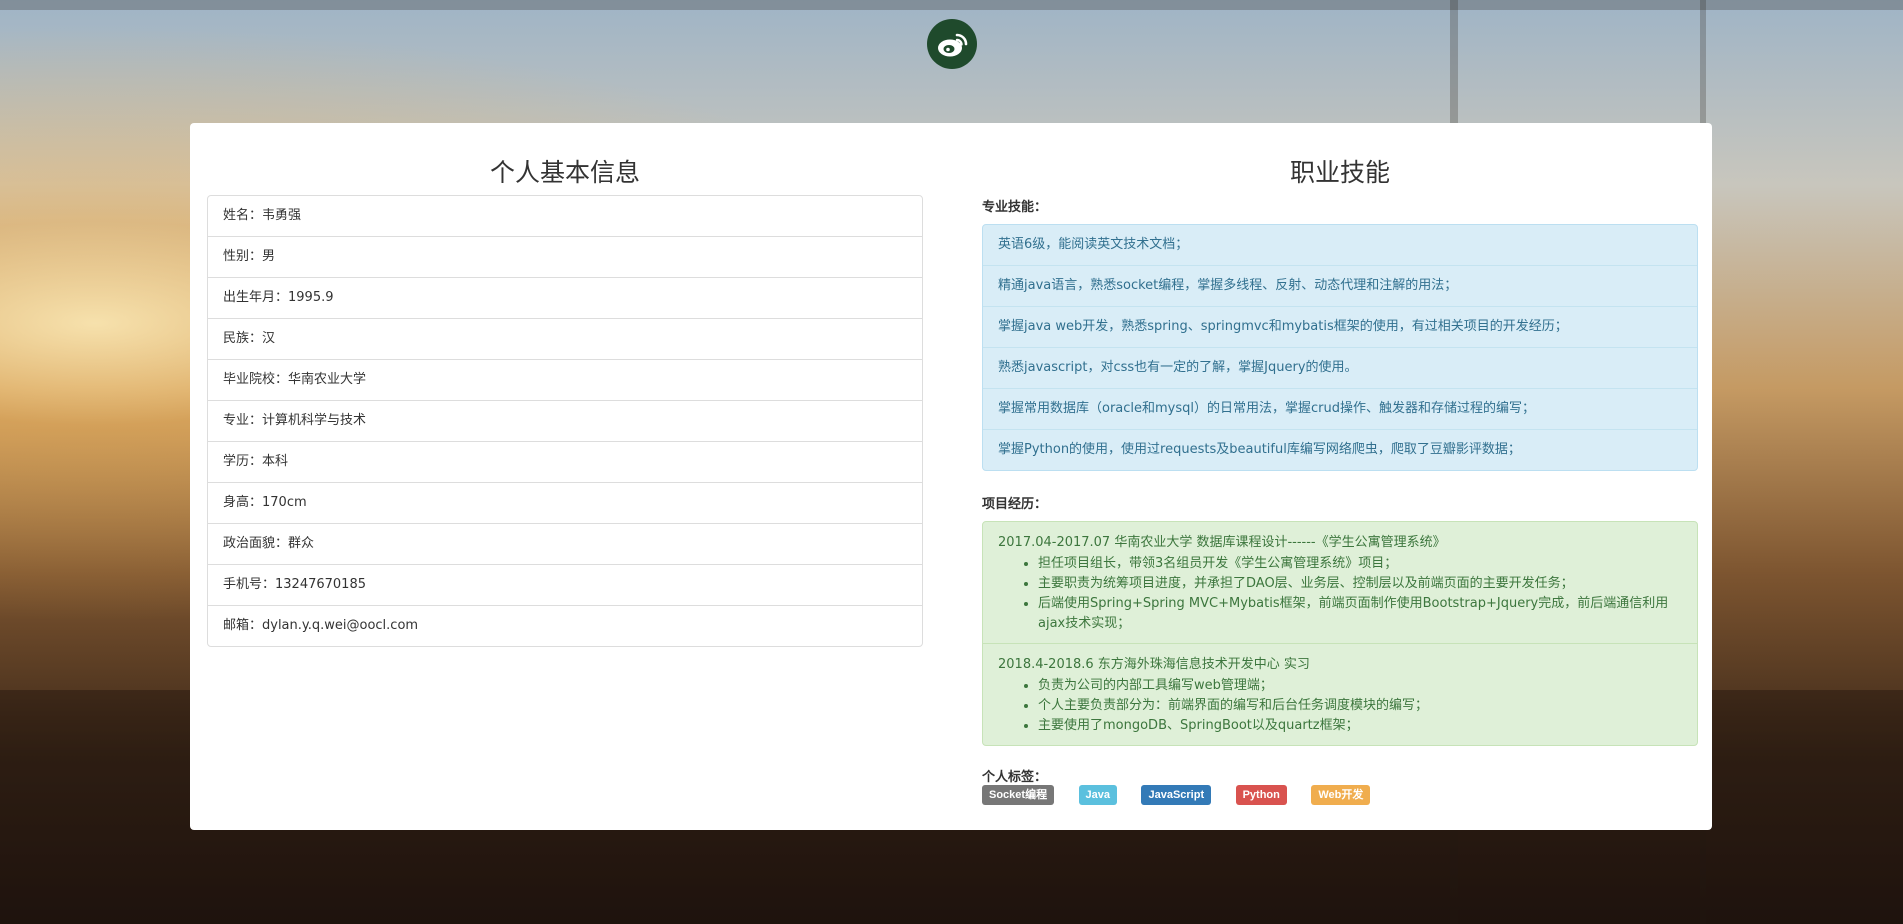 The height and width of the screenshot is (924, 1903). I want to click on logo, so click(952, 44).